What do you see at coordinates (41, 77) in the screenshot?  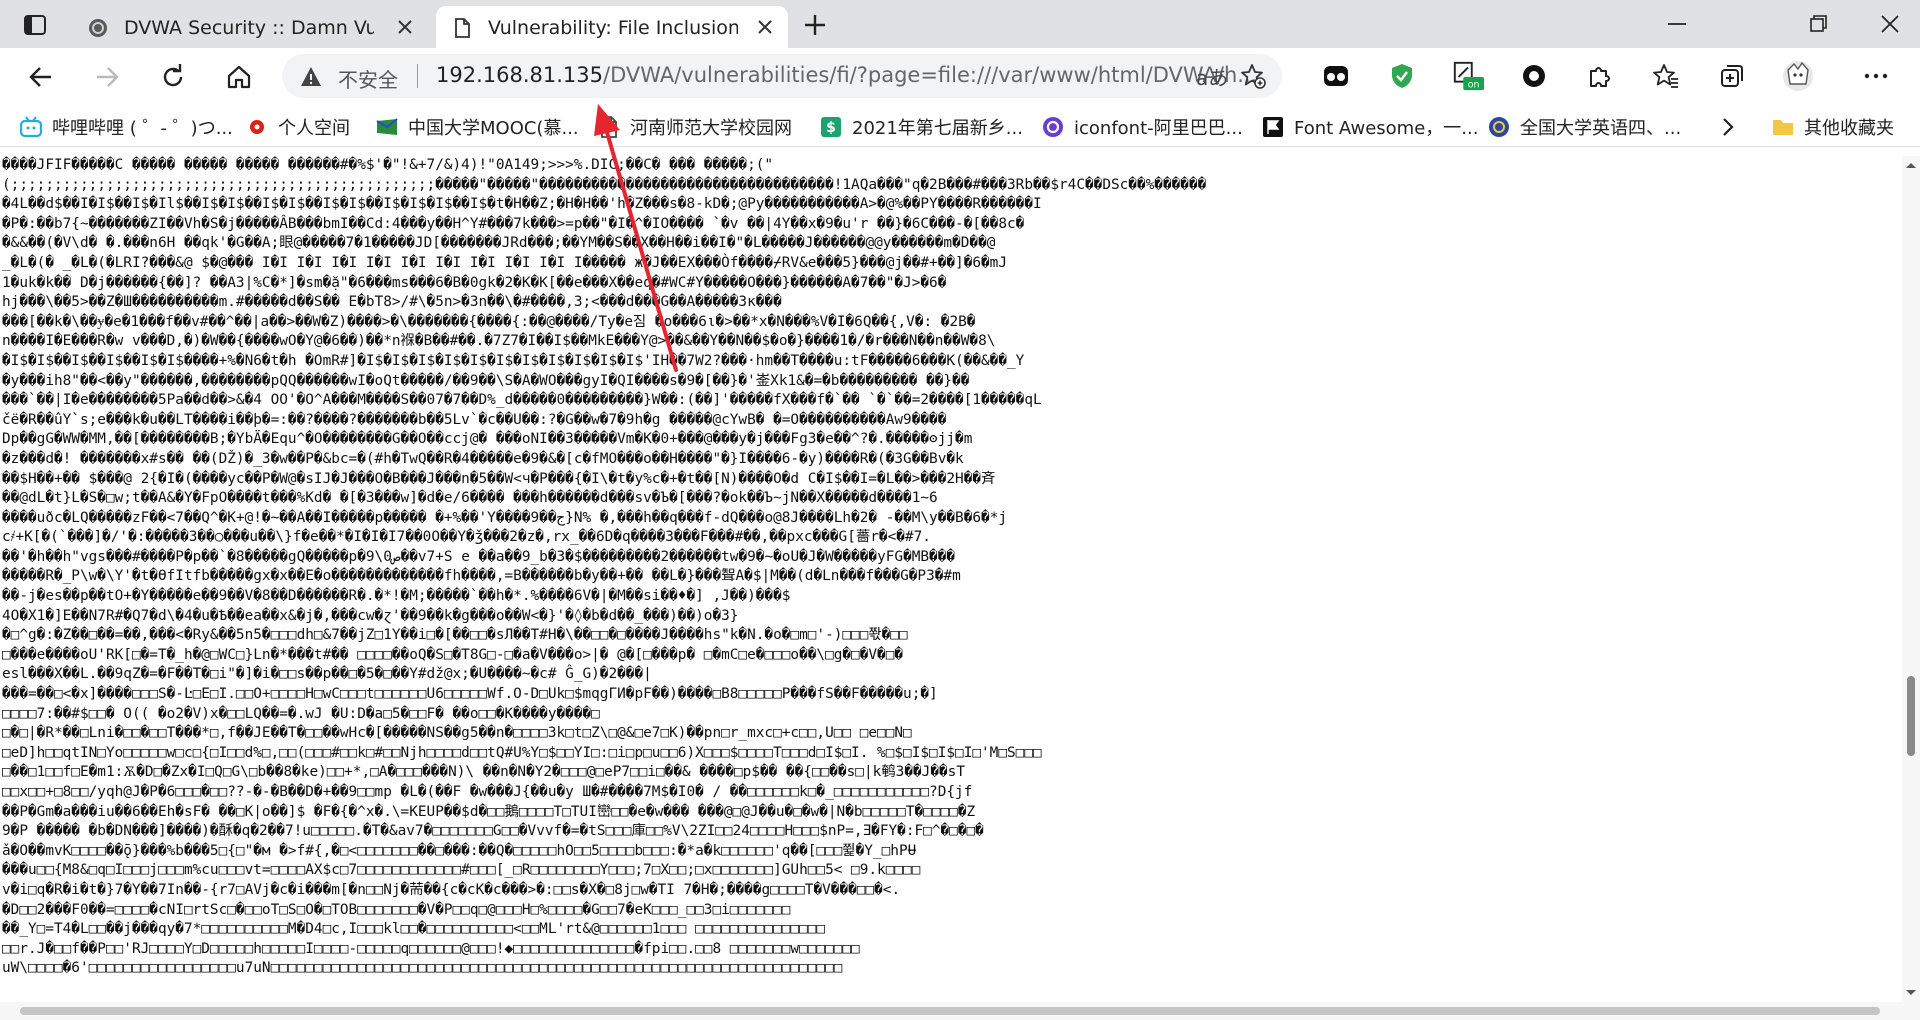 I see `back-button` at bounding box center [41, 77].